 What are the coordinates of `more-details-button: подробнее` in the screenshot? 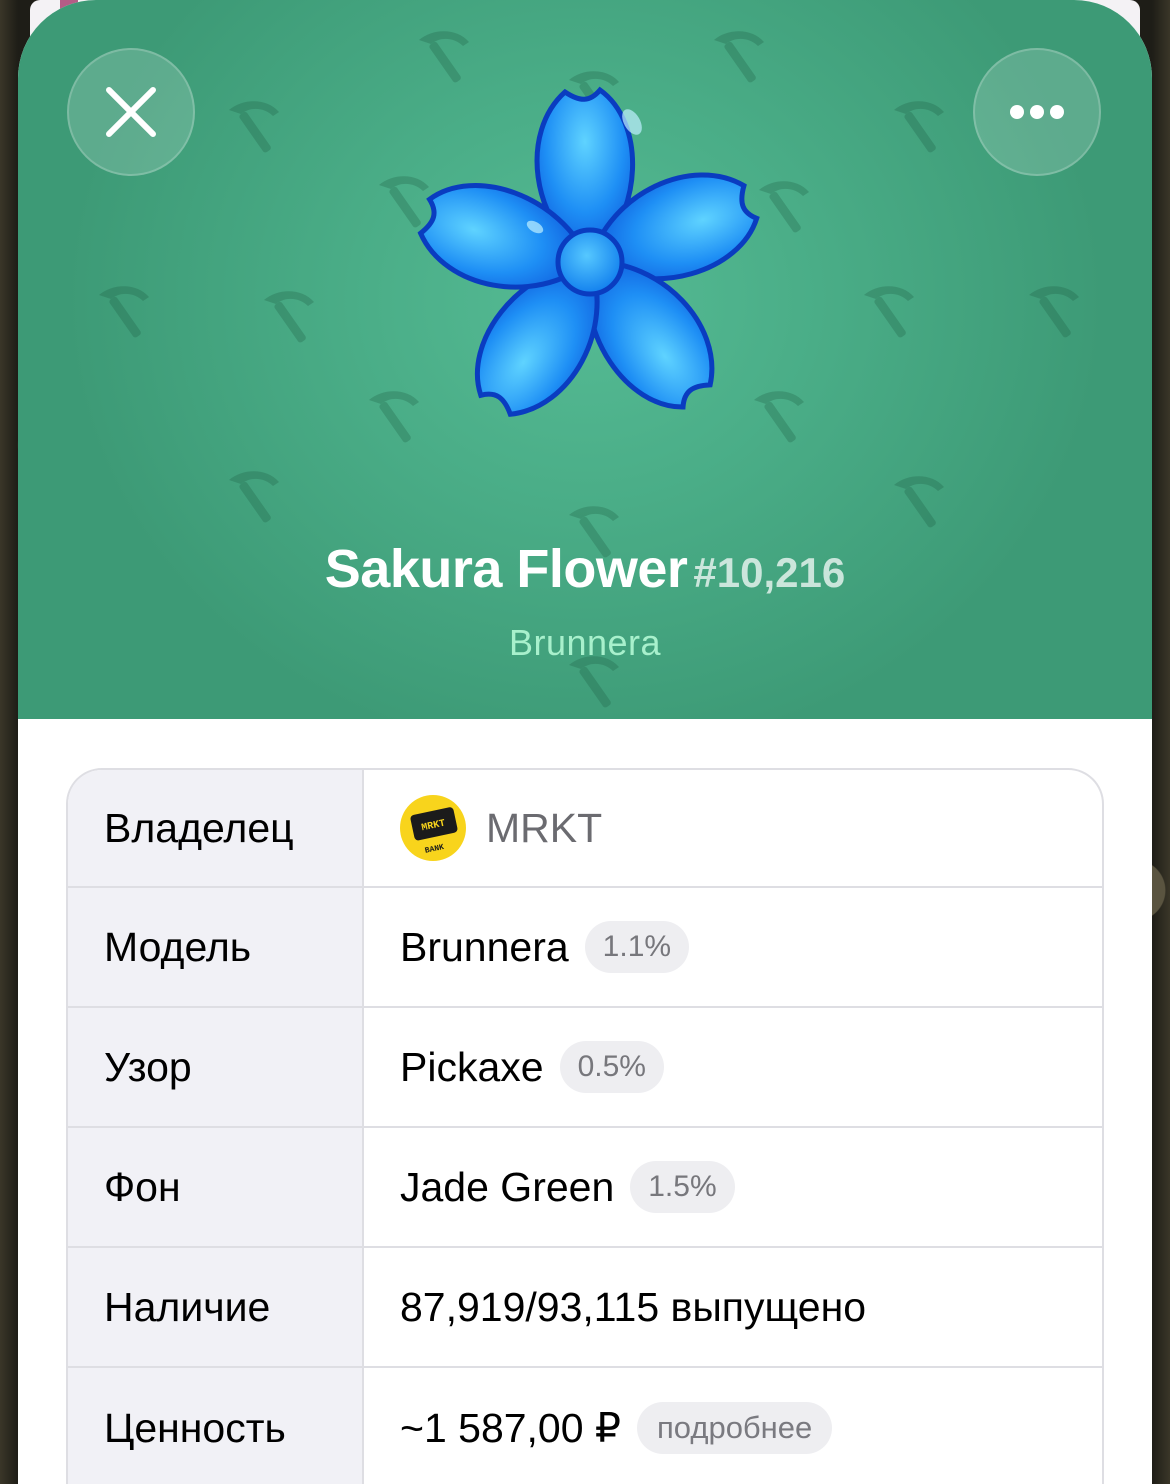 It's located at (735, 1428).